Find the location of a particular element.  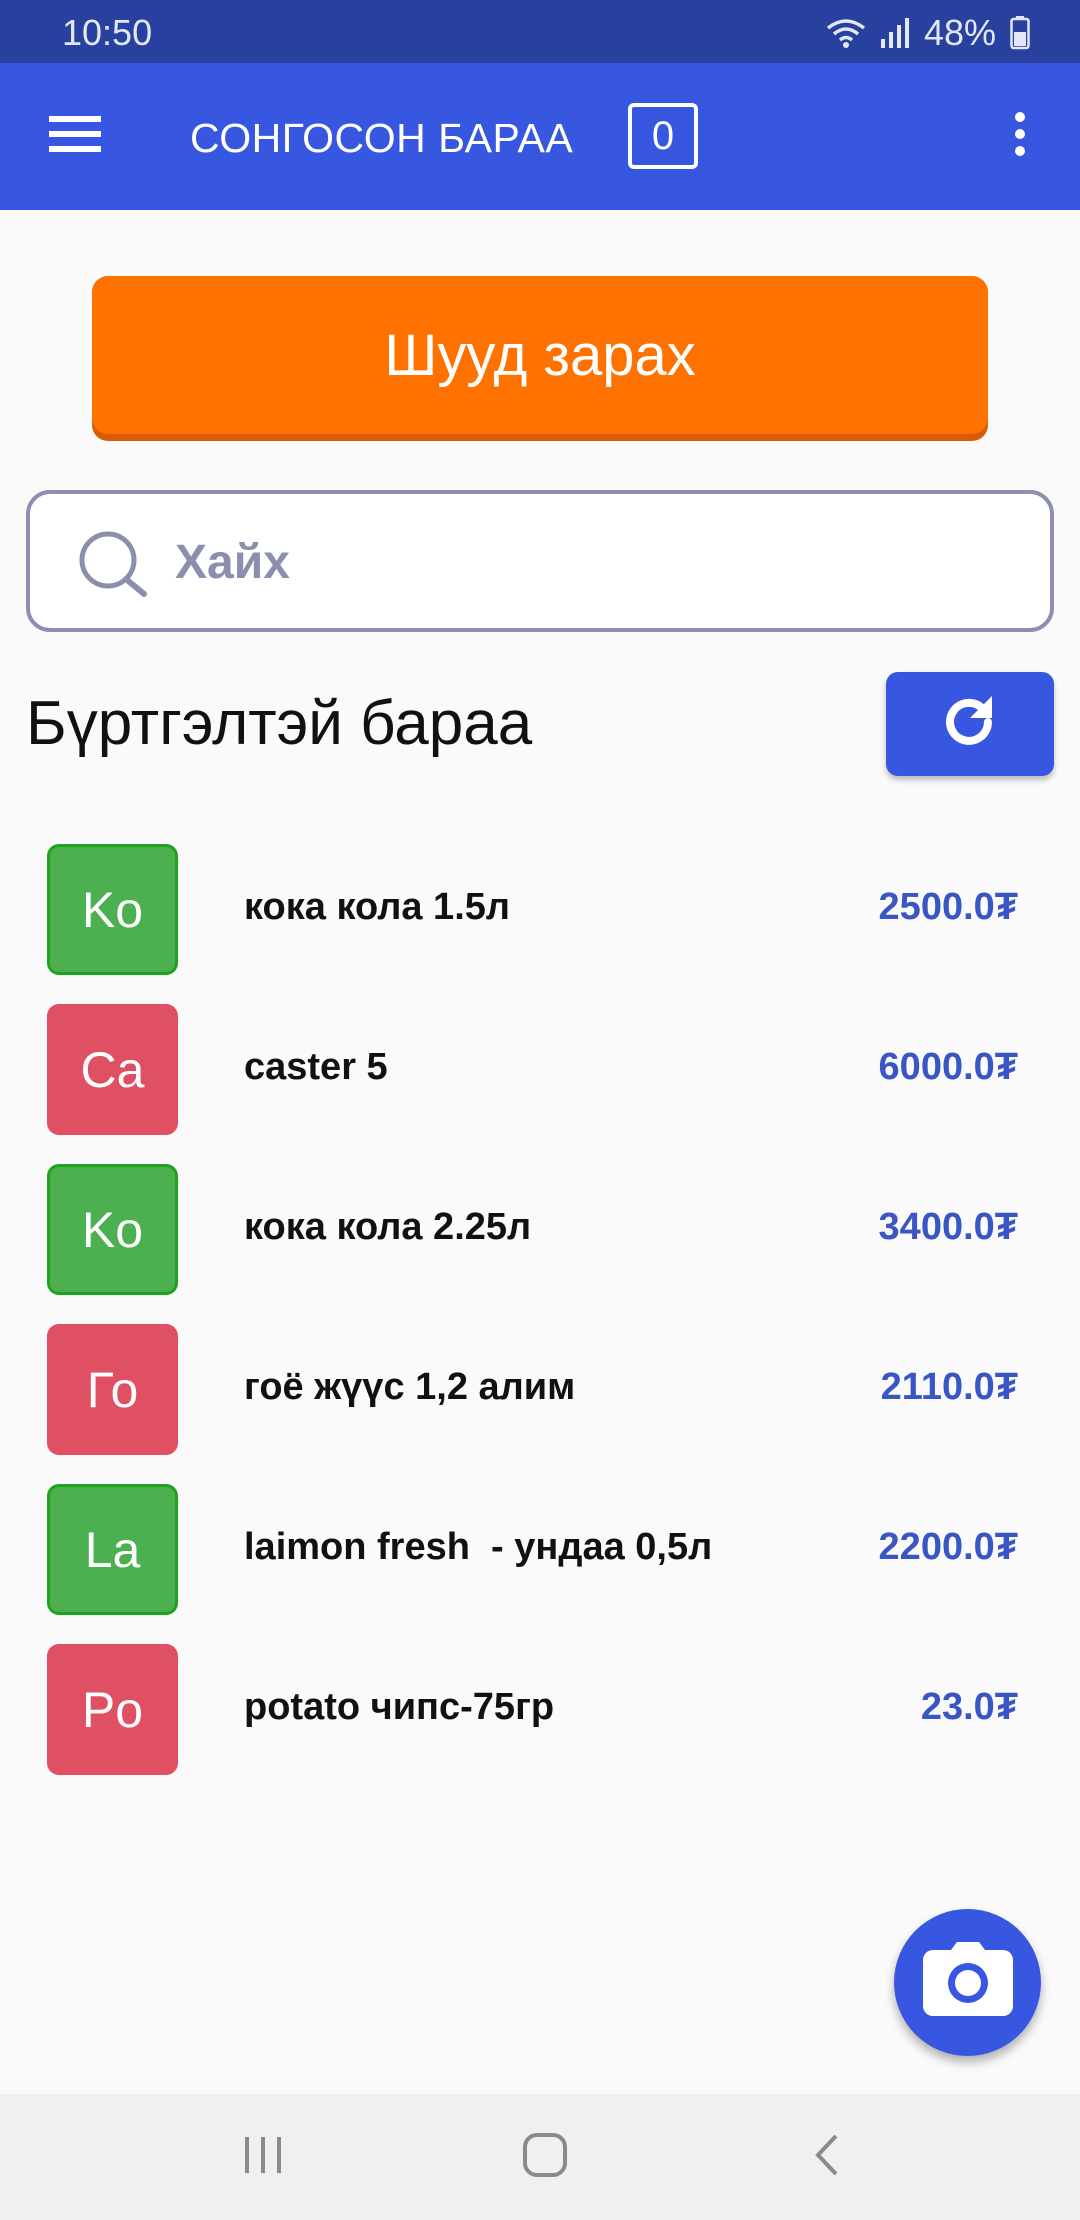

search-input is located at coordinates (595, 562).